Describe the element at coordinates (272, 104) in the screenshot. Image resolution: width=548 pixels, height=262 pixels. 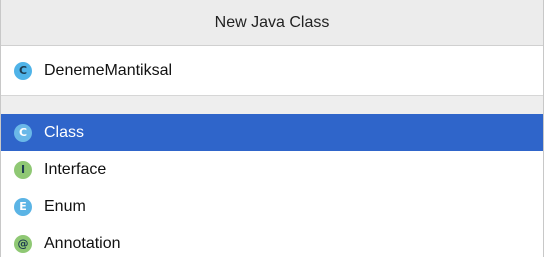
I see `separator` at that location.